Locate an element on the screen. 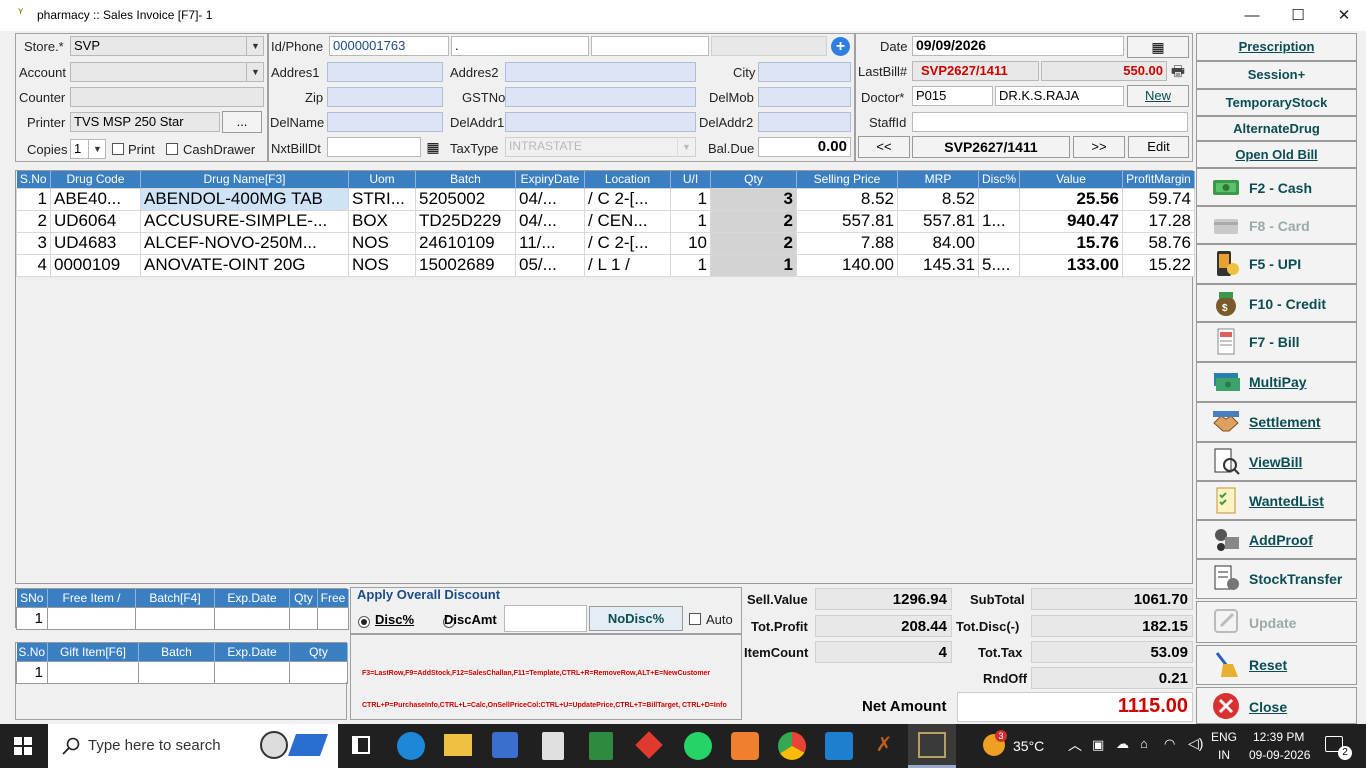  chevron-down-icon: ▼ is located at coordinates (686, 147).